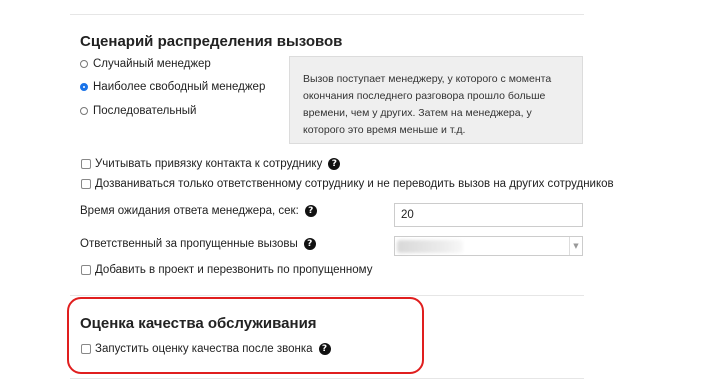 This screenshot has width=711, height=383. Describe the element at coordinates (84, 87) in the screenshot. I see `radio-button-selected` at that location.